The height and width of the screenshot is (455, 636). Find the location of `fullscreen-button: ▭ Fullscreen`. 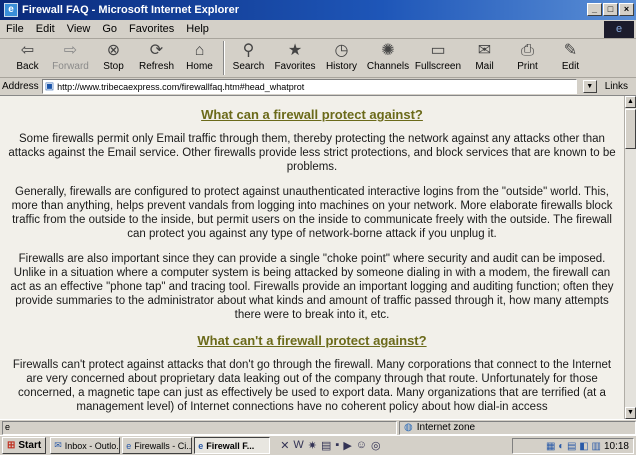

fullscreen-button: ▭ Fullscreen is located at coordinates (438, 58).